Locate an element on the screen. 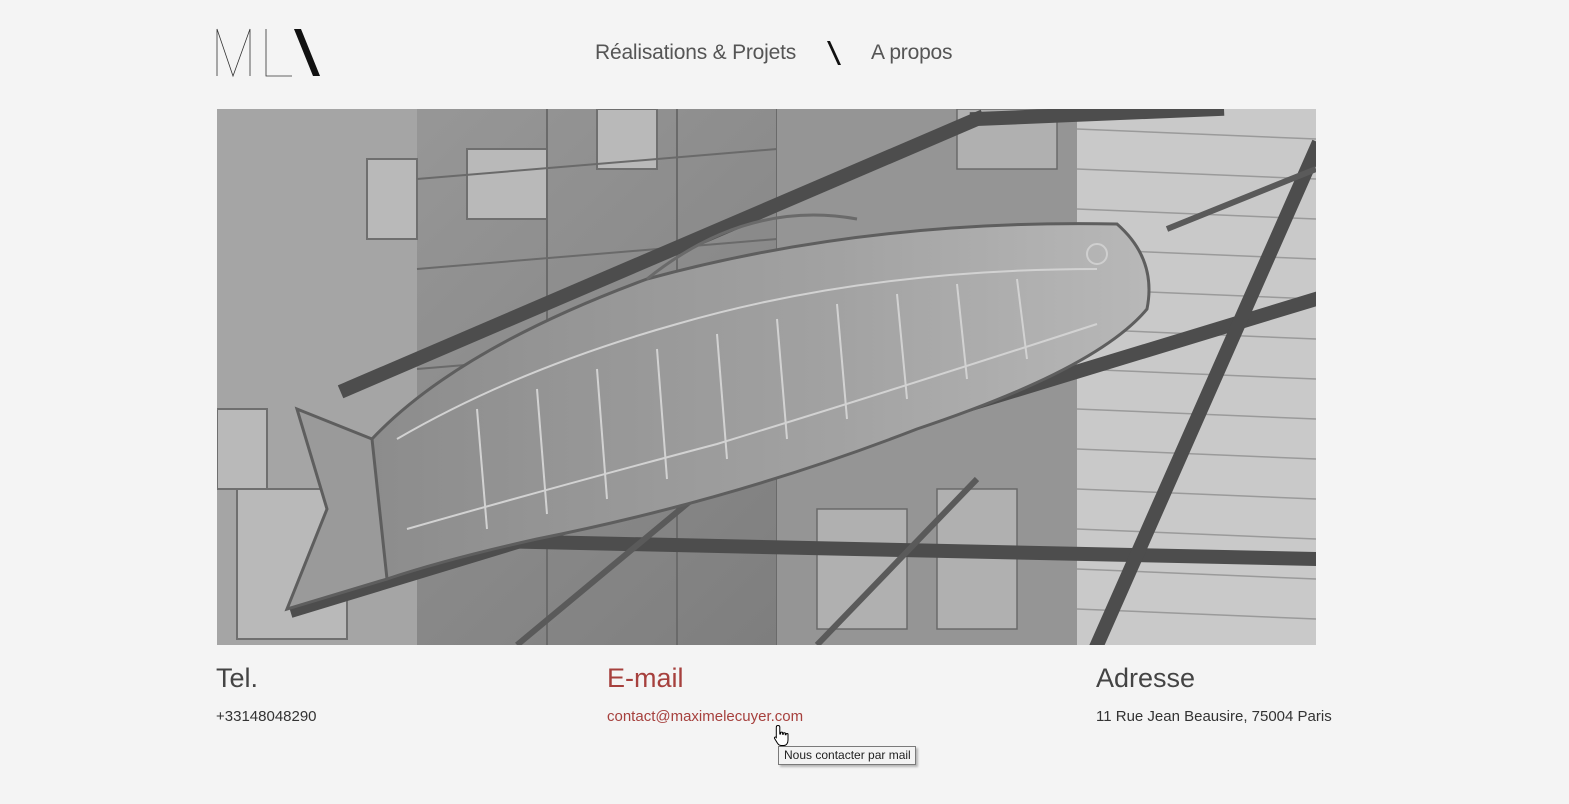 The width and height of the screenshot is (1569, 804). tel-value: +33148048290 is located at coordinates (266, 717).